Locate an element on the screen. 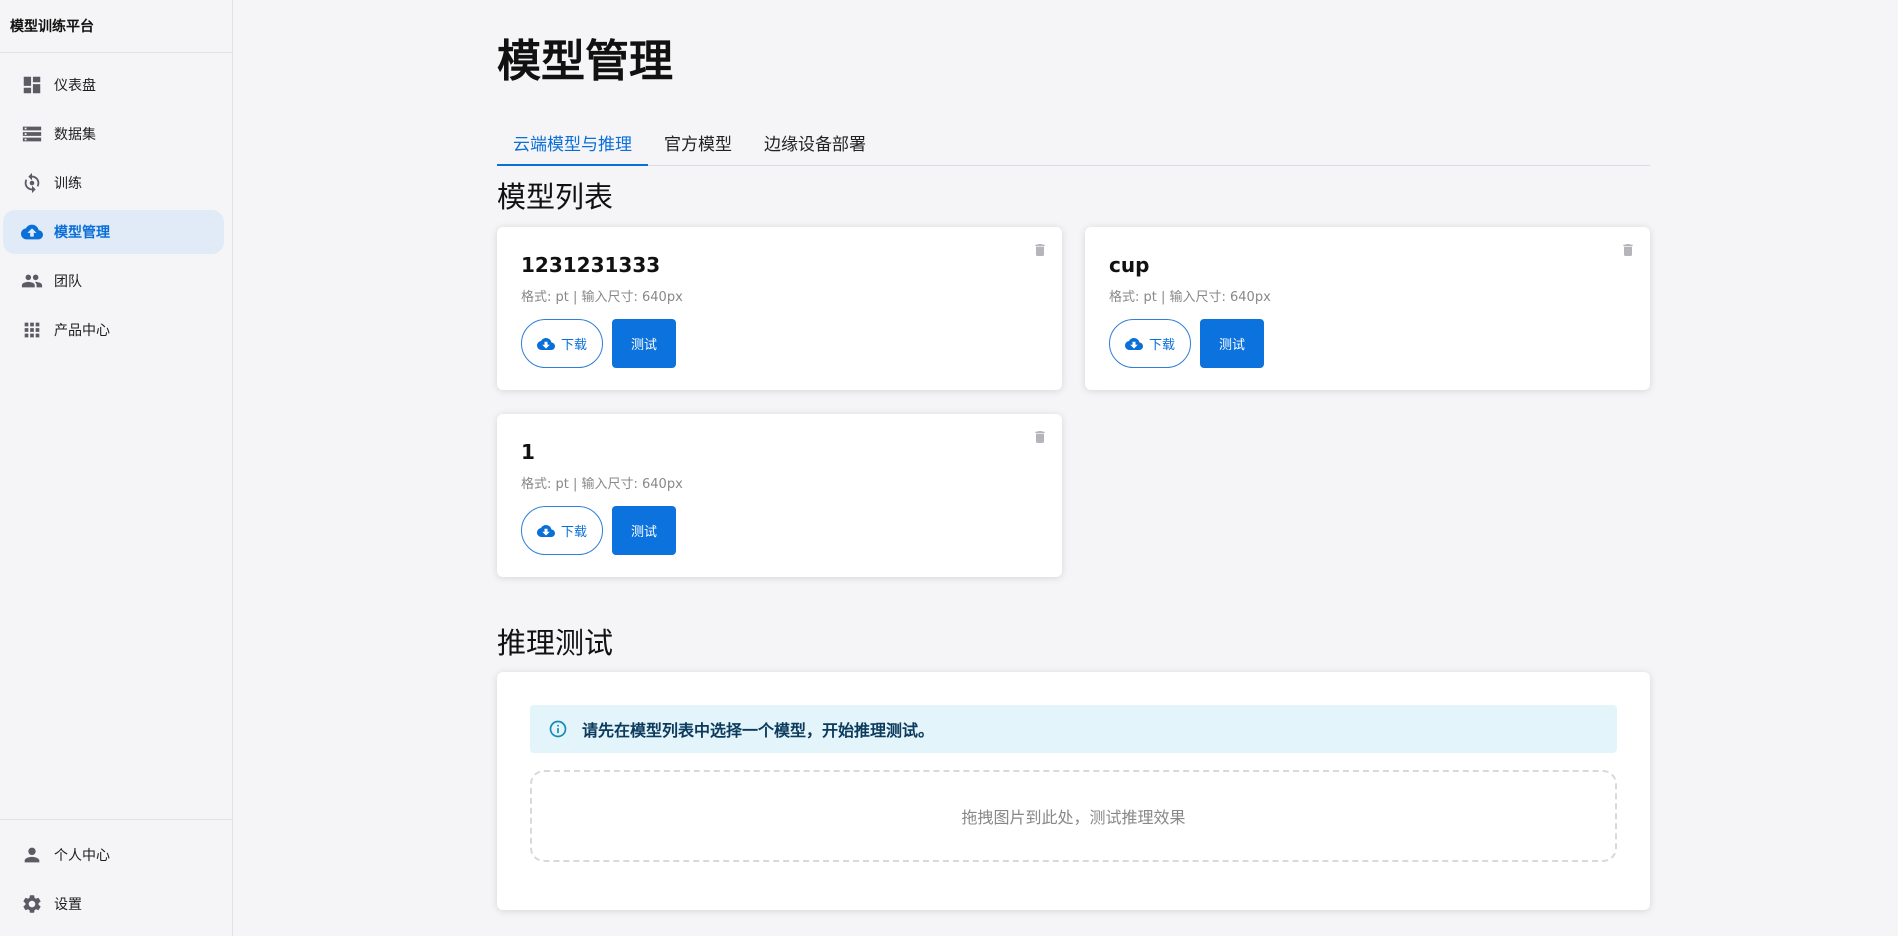 The height and width of the screenshot is (936, 1898). tab-bar: 云端模型与推理 官方模型 边缘设备部署 is located at coordinates (1073, 148).